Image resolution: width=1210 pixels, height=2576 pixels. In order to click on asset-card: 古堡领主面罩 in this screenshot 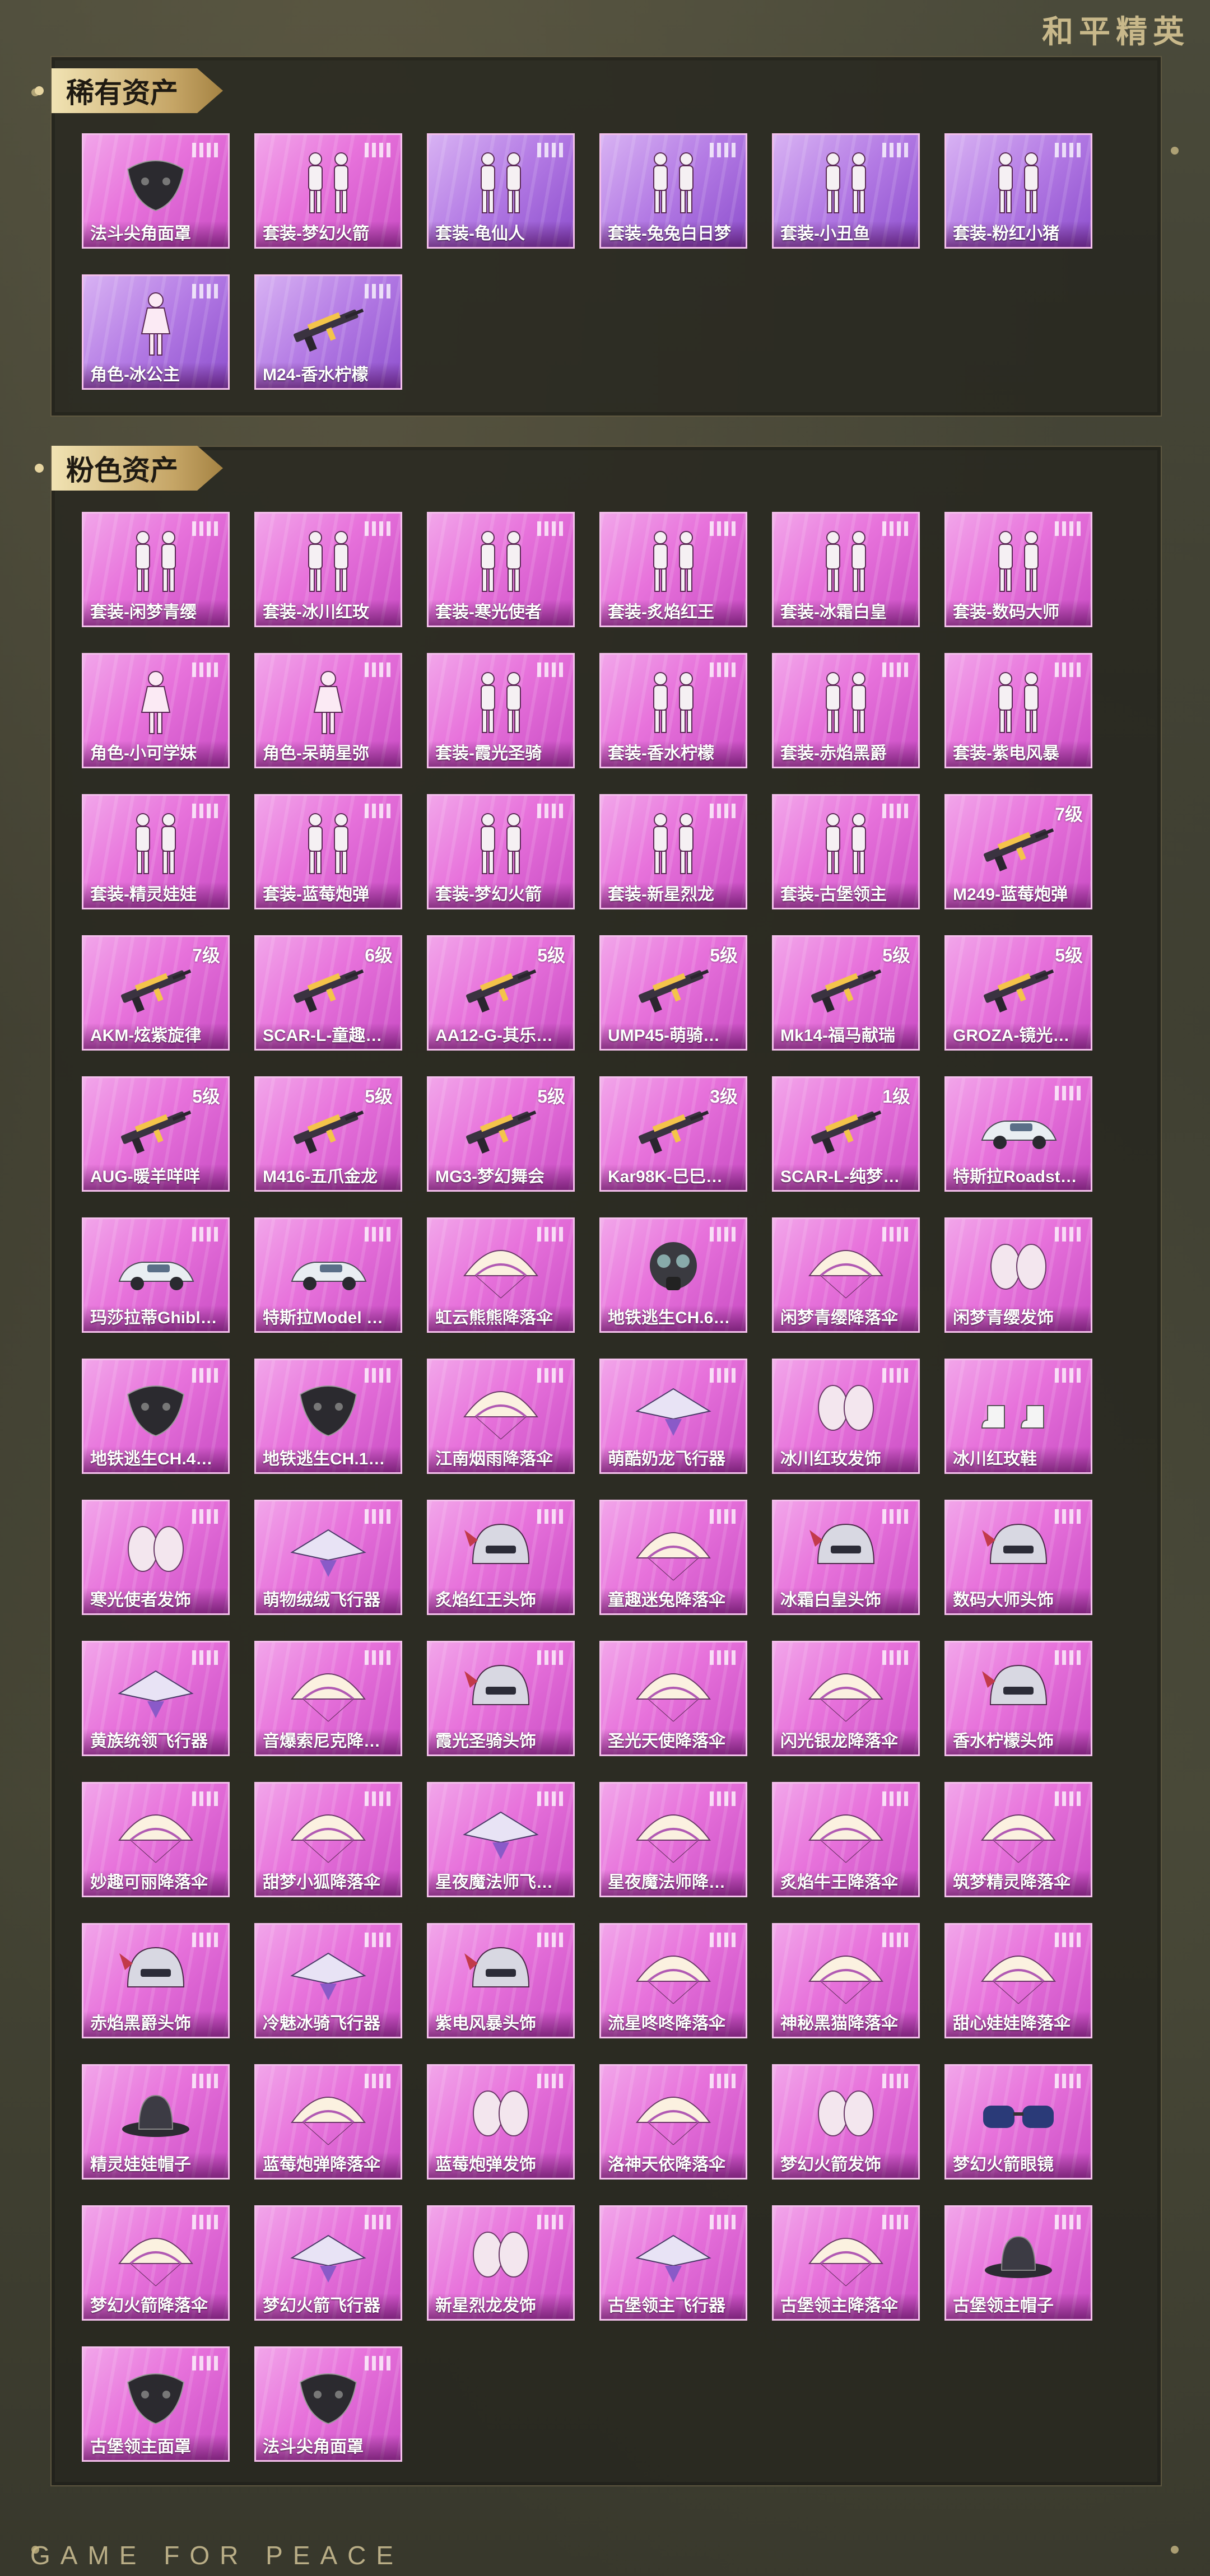, I will do `click(156, 2404)`.